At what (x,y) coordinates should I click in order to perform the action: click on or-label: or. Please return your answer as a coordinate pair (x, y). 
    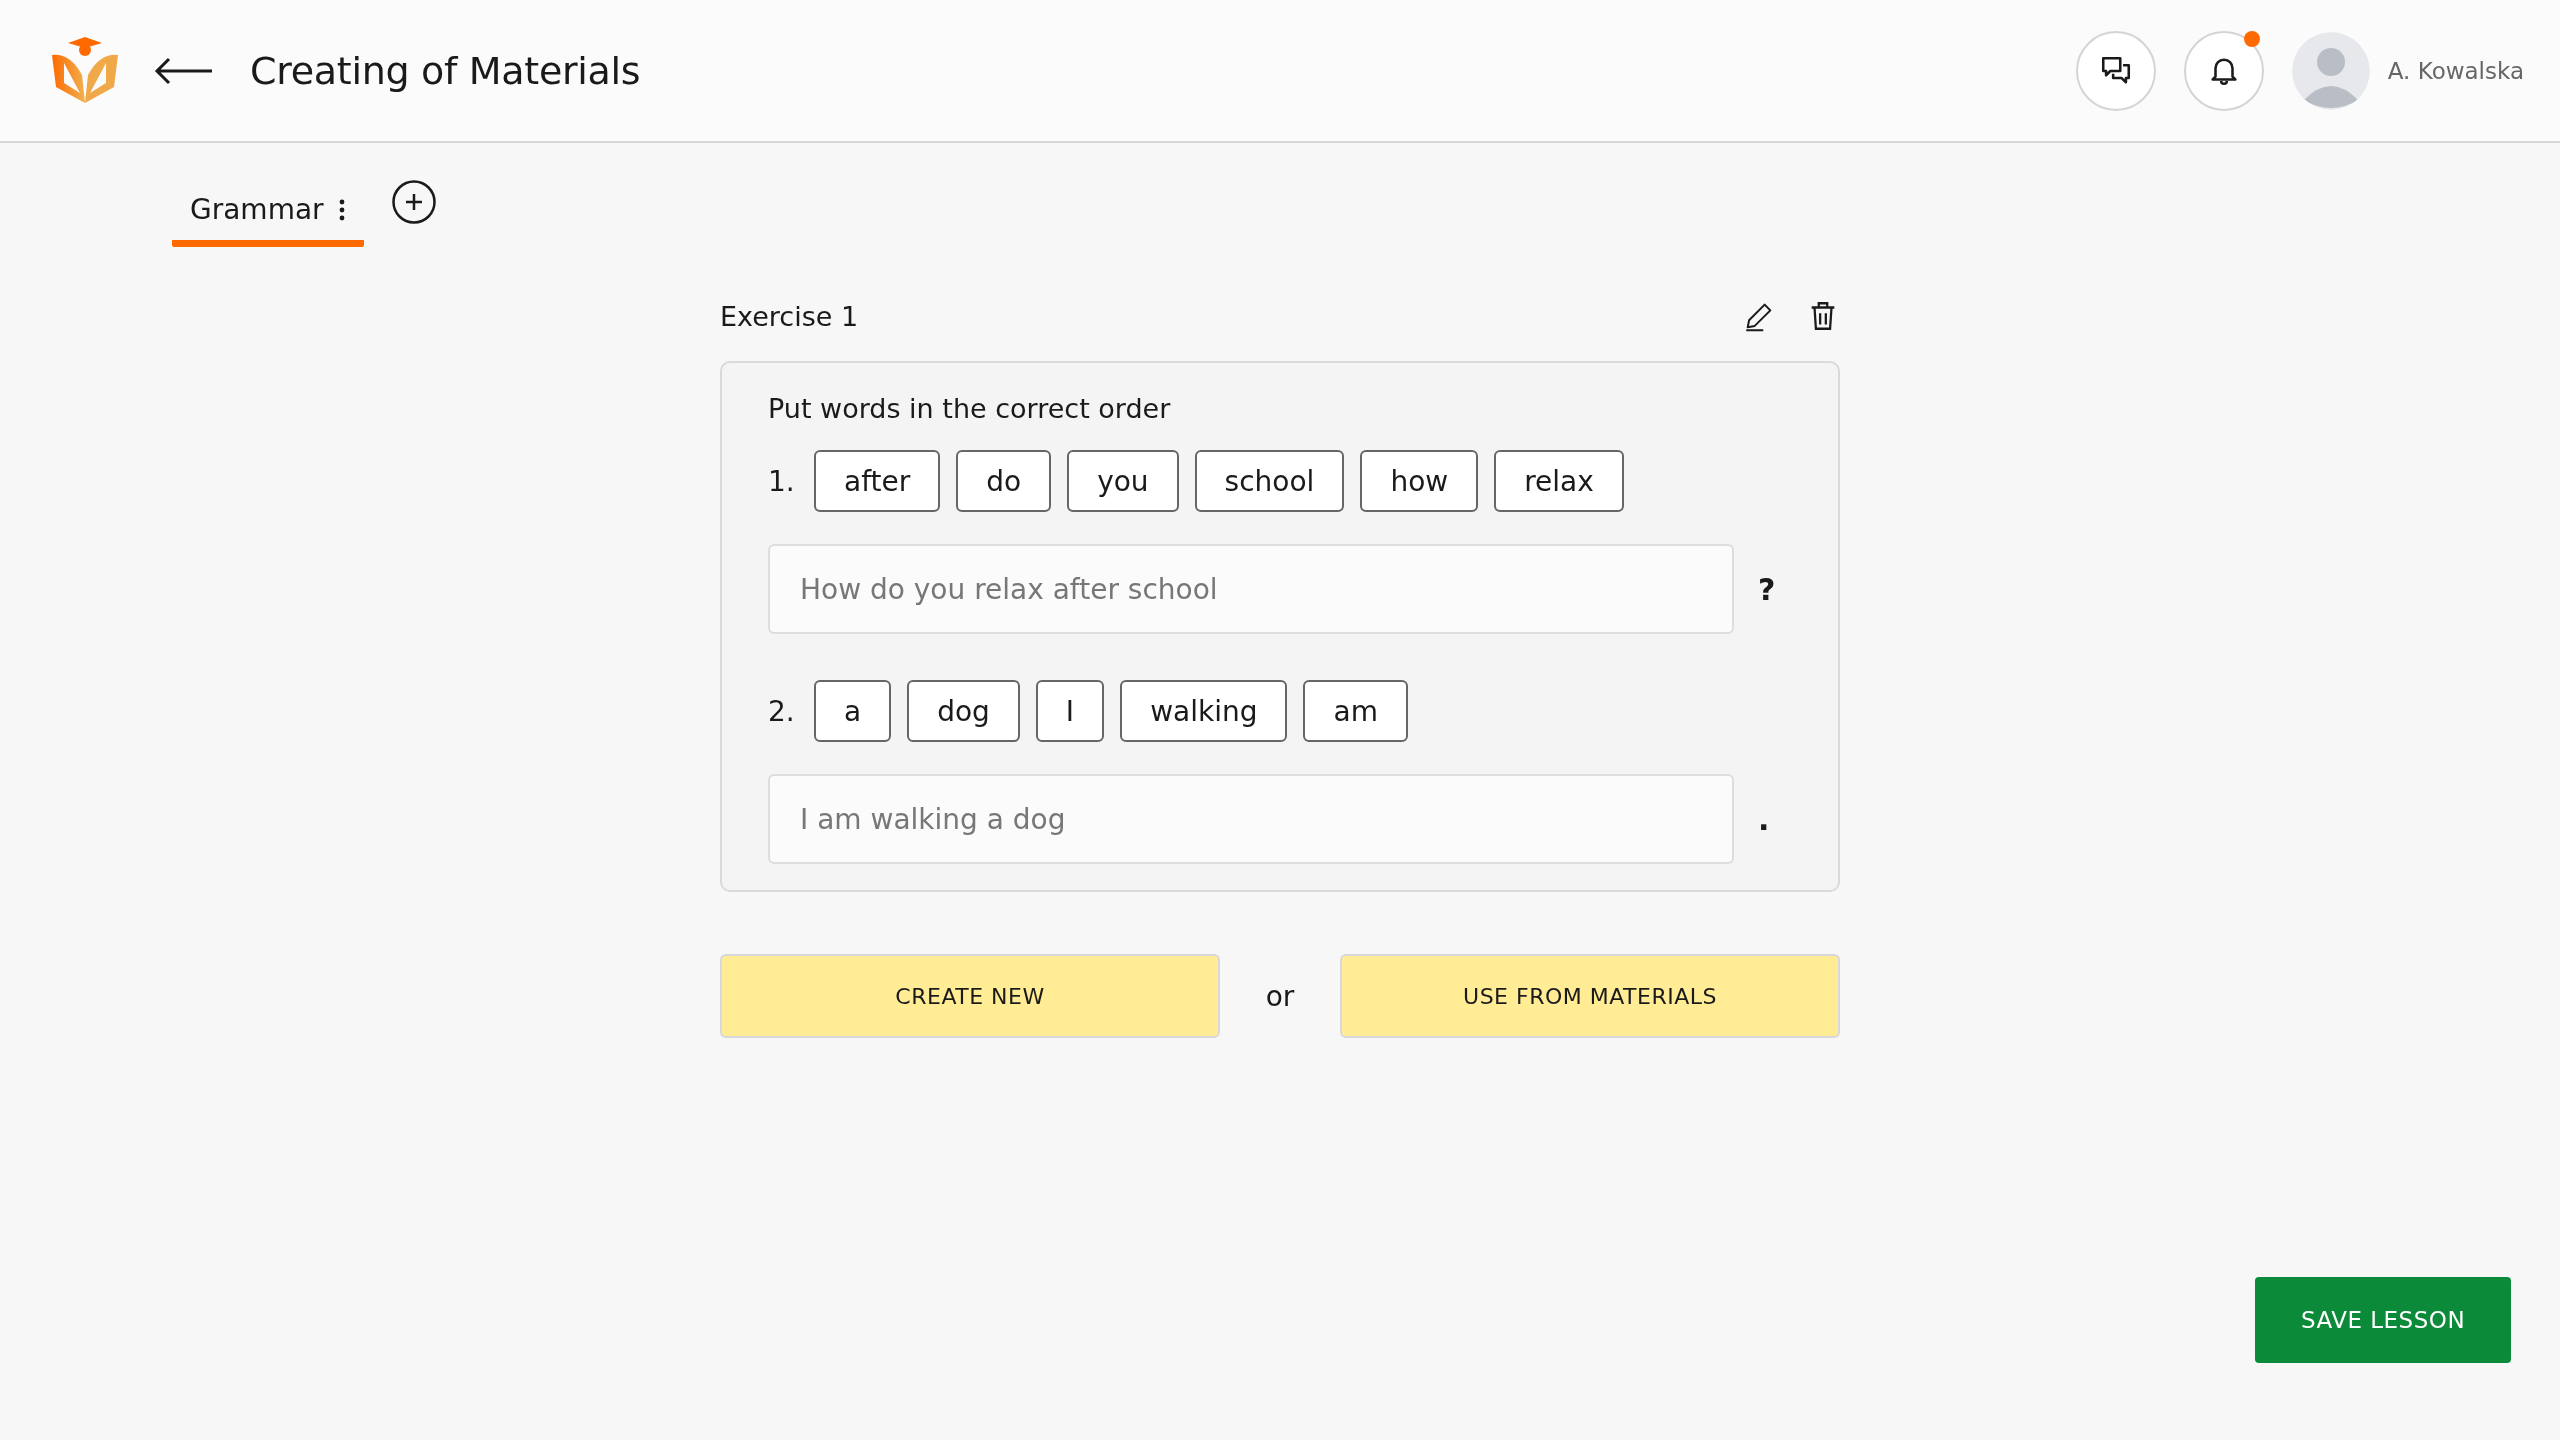
    Looking at the image, I should click on (1280, 996).